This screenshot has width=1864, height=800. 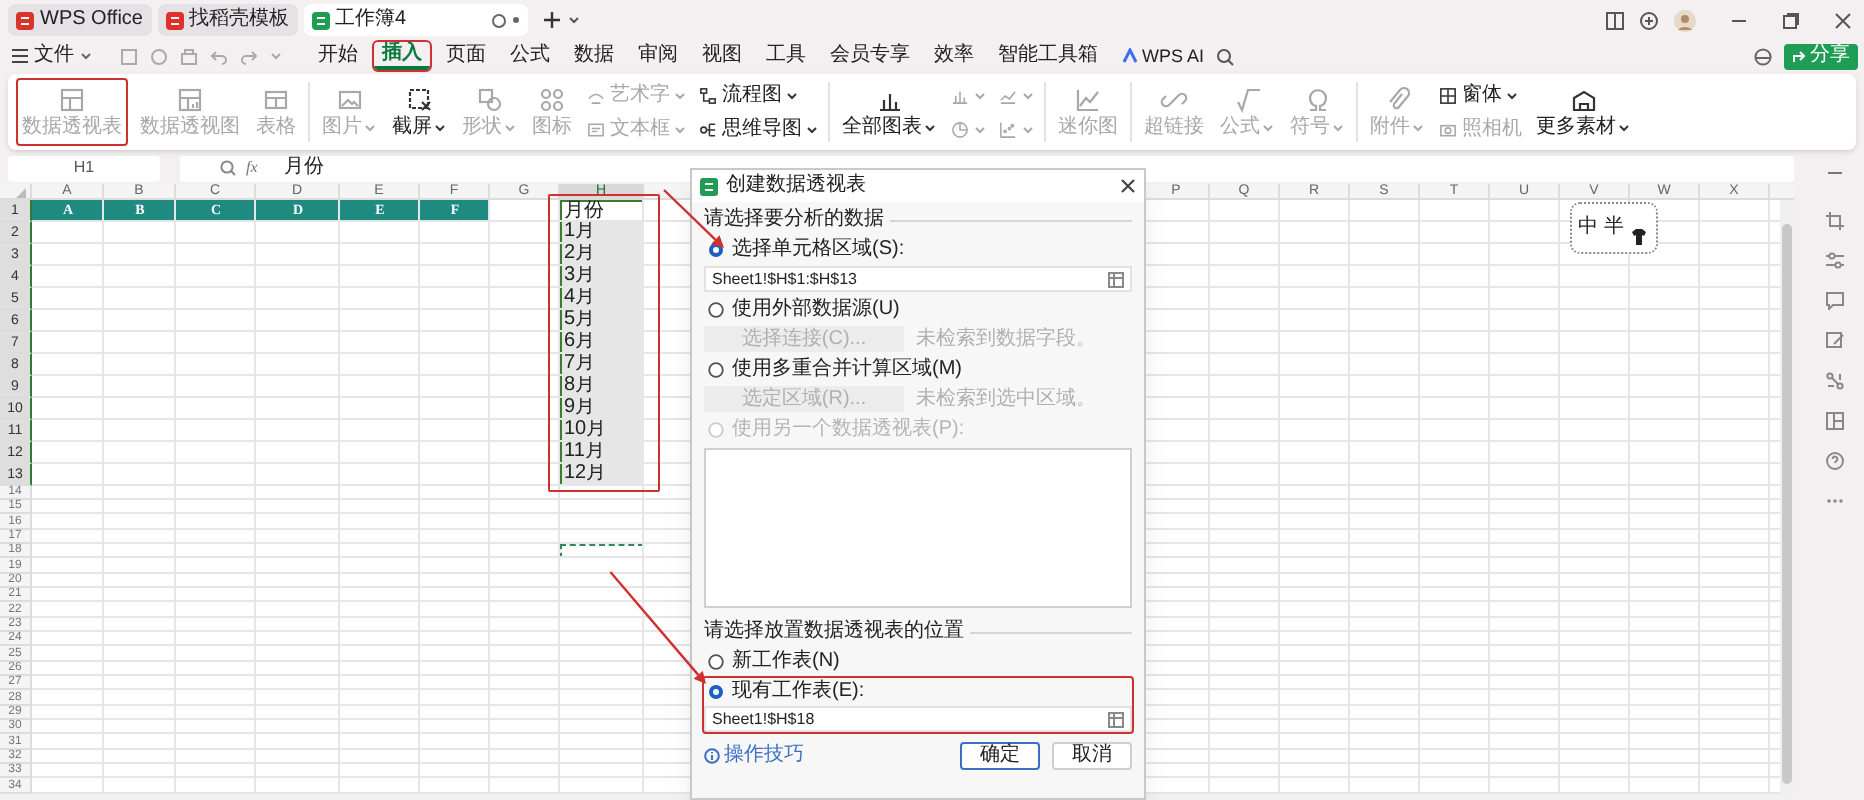 What do you see at coordinates (1006, 399) in the screenshot?
I see `status-text: 未检索到选中区域。` at bounding box center [1006, 399].